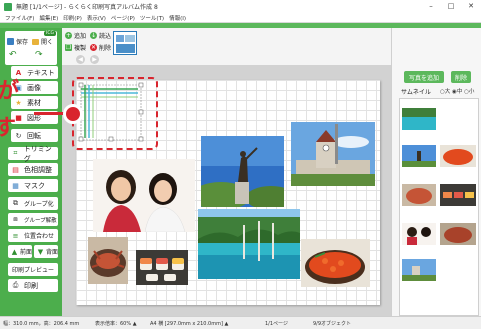 The width and height of the screenshot is (481, 329). What do you see at coordinates (458, 195) in the screenshot?
I see `thumb-sushi` at bounding box center [458, 195].